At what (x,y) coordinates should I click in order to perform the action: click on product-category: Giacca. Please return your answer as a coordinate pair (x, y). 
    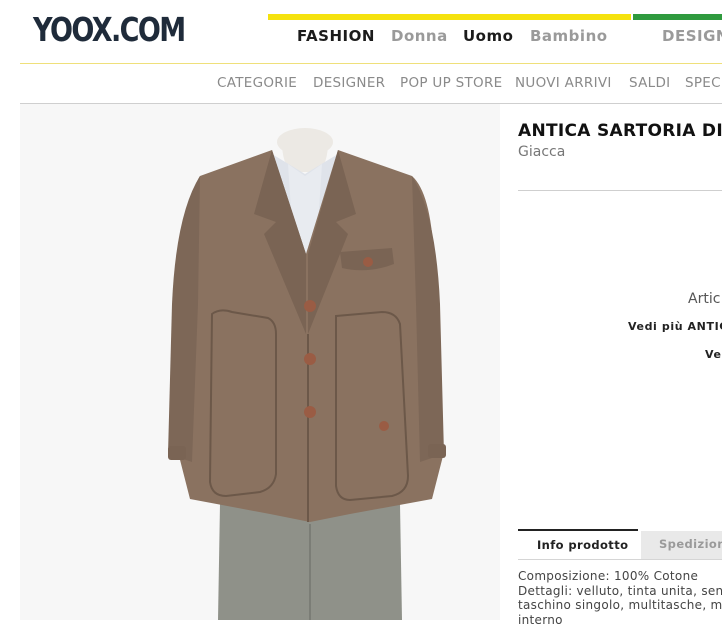
    Looking at the image, I should click on (541, 152).